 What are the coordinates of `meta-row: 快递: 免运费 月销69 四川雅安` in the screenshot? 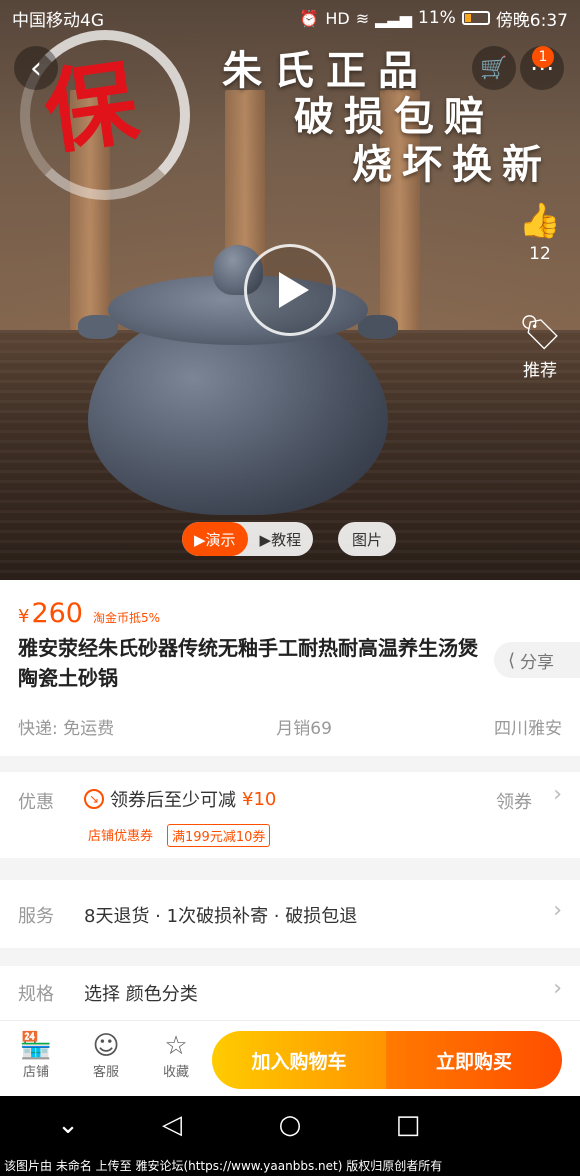 It's located at (290, 726).